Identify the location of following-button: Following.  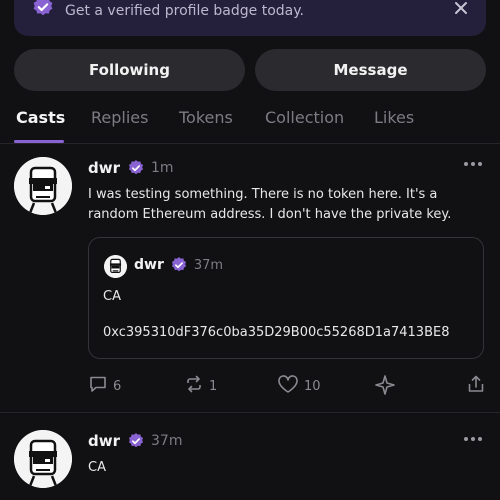
(129, 70).